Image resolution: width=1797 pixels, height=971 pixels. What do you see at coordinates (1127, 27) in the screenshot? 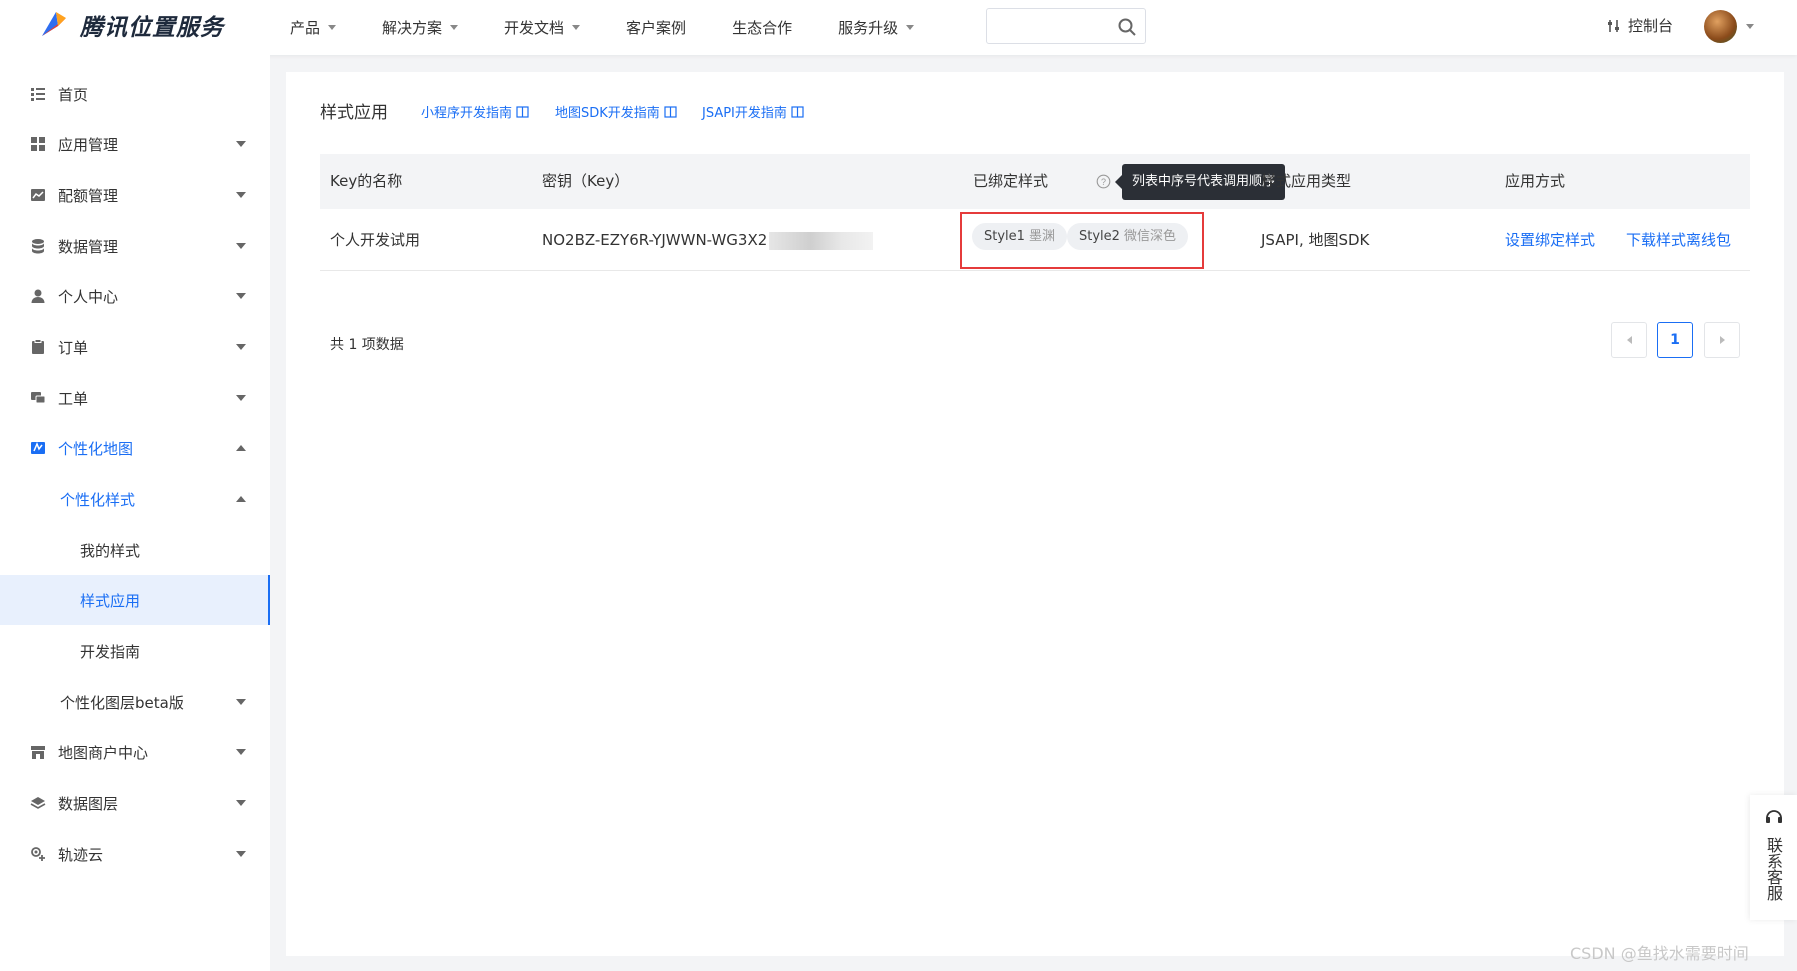
I see `search-icon` at bounding box center [1127, 27].